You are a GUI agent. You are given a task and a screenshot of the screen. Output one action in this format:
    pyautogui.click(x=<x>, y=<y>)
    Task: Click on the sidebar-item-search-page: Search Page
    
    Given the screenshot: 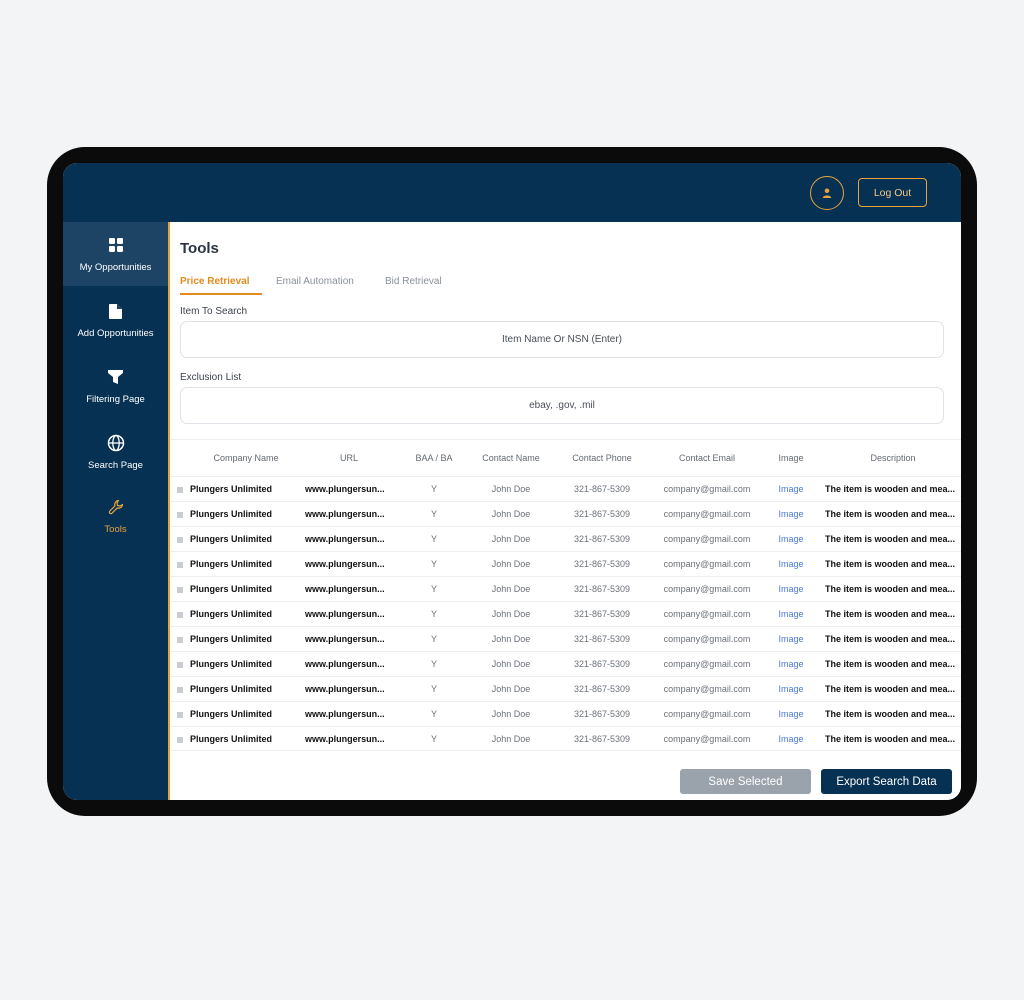 What is the action you would take?
    pyautogui.click(x=115, y=452)
    